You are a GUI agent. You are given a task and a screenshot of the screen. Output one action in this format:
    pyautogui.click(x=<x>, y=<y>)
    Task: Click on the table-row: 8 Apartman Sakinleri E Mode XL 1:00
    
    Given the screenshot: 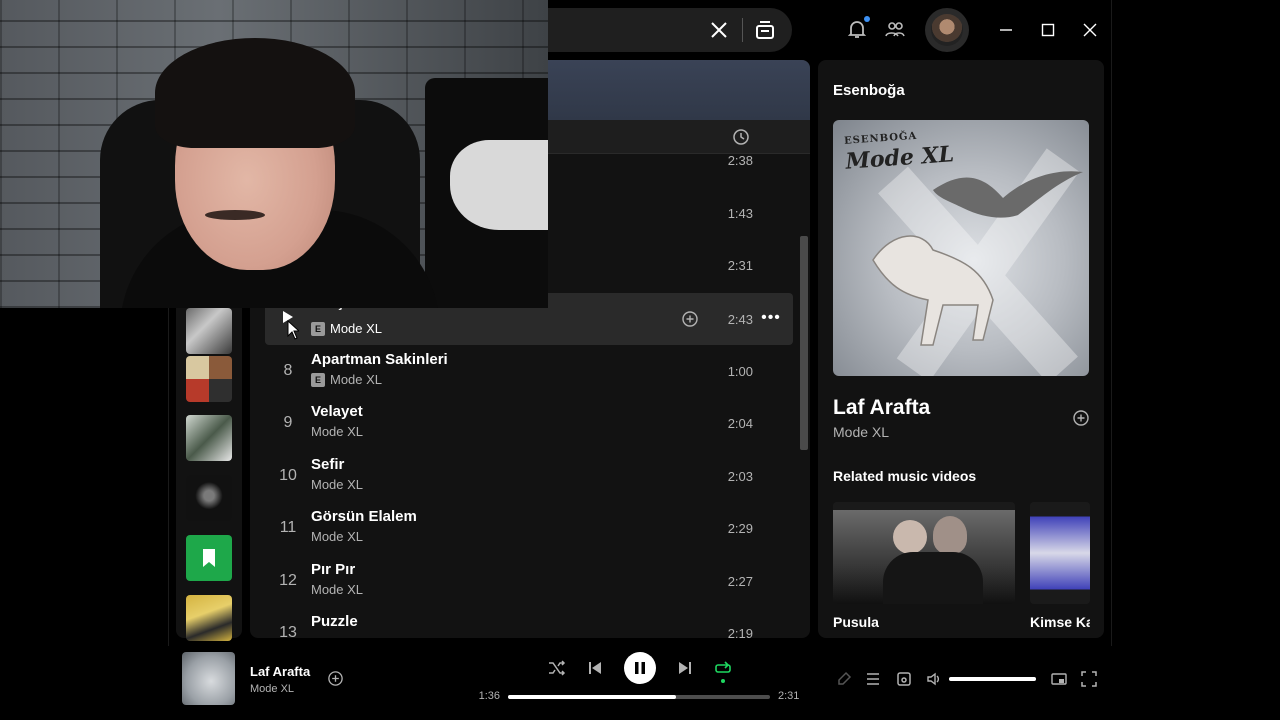 What is the action you would take?
    pyautogui.click(x=529, y=371)
    